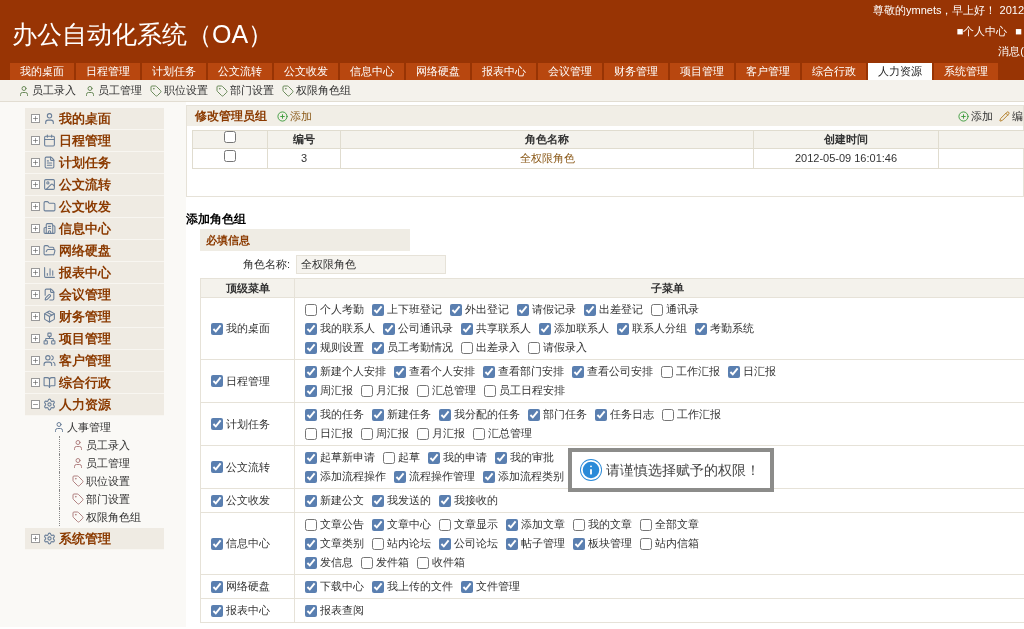 The width and height of the screenshot is (1024, 629). Describe the element at coordinates (334, 414) in the screenshot. I see `sub-permission: 我的任务` at that location.